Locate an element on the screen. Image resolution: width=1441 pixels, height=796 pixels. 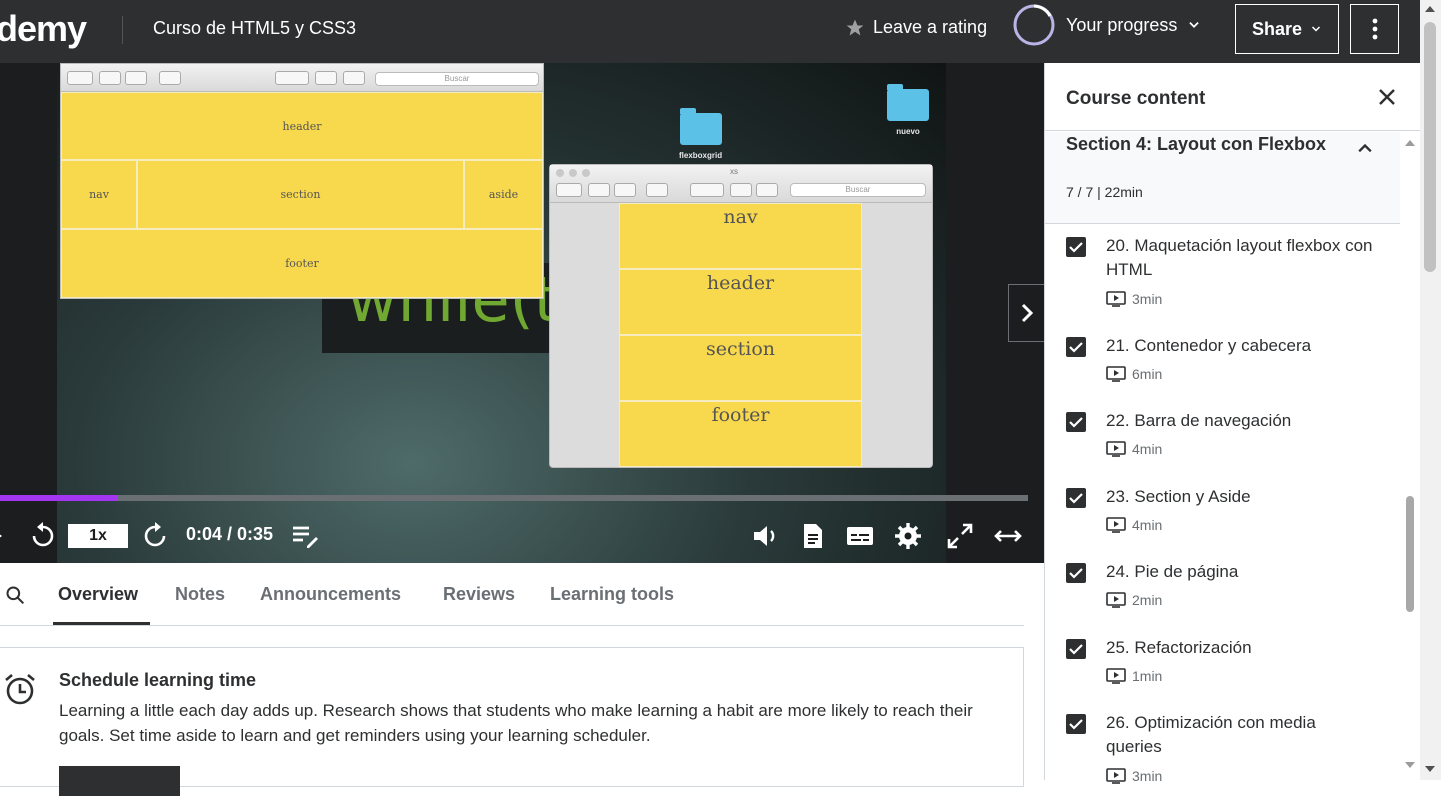
lecture-item: 23. Section y Aside 4min is located at coordinates (1222, 522).